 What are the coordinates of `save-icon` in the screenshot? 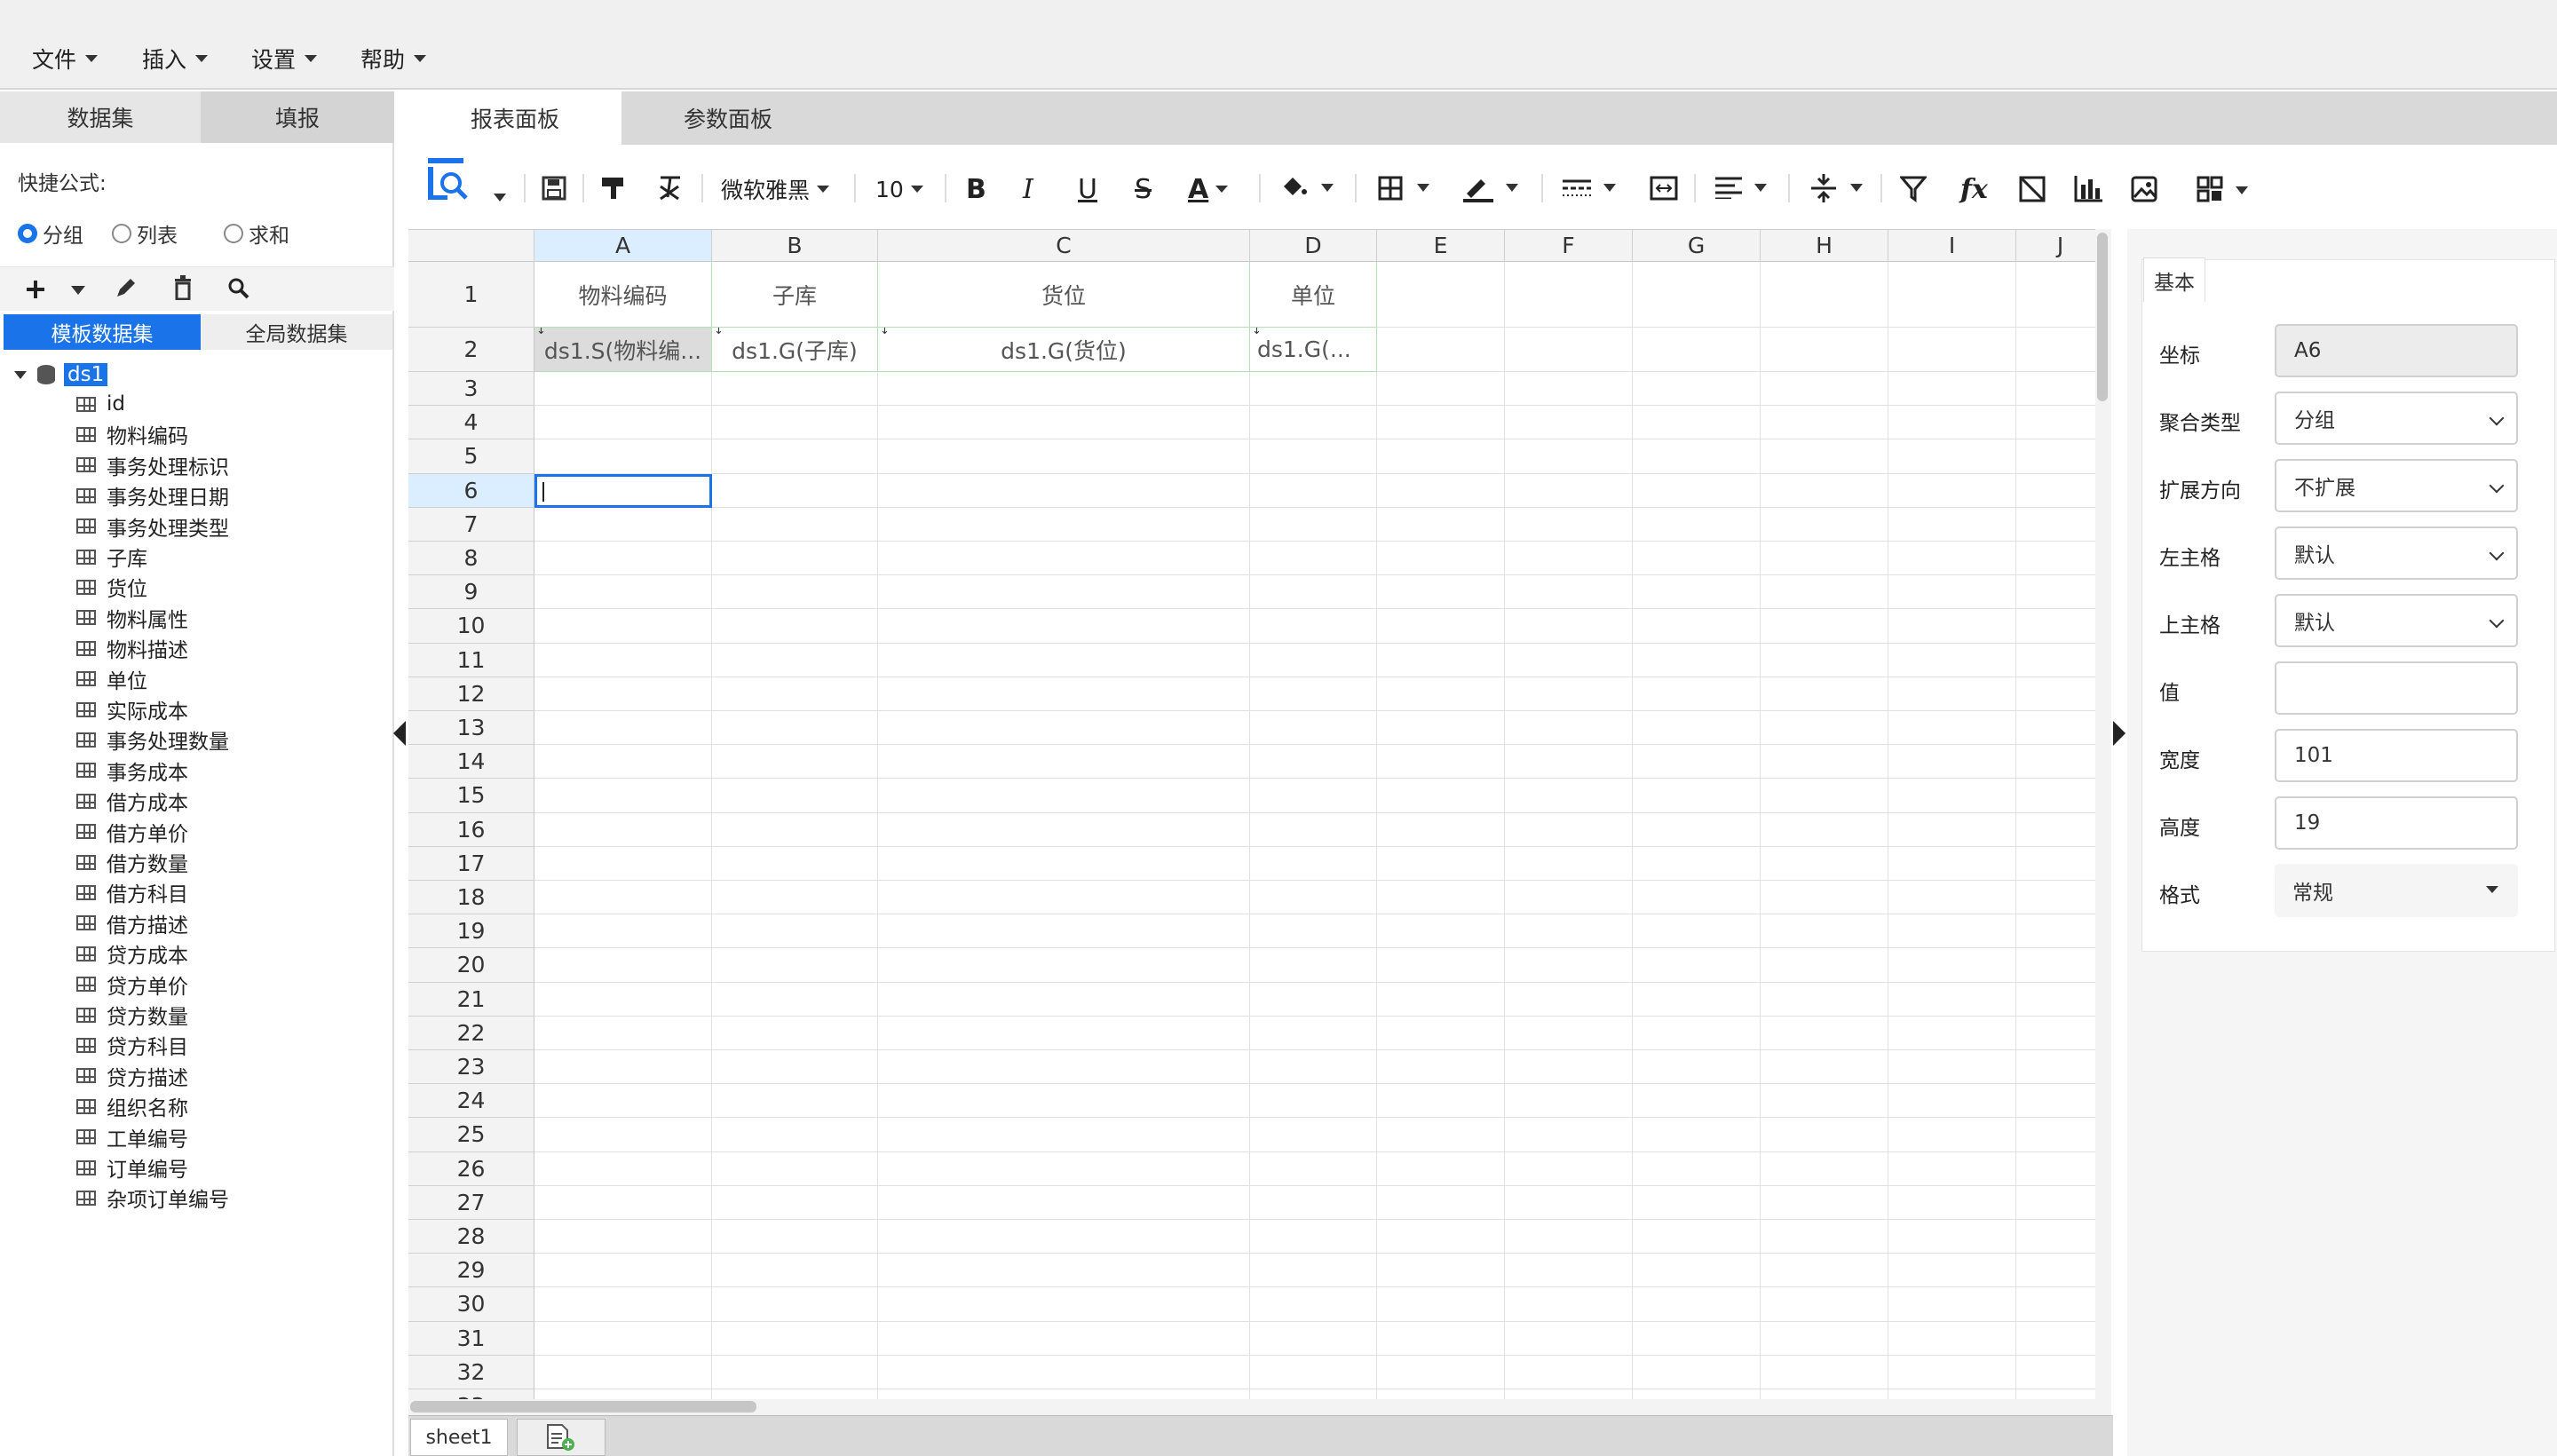 It's located at (554, 188).